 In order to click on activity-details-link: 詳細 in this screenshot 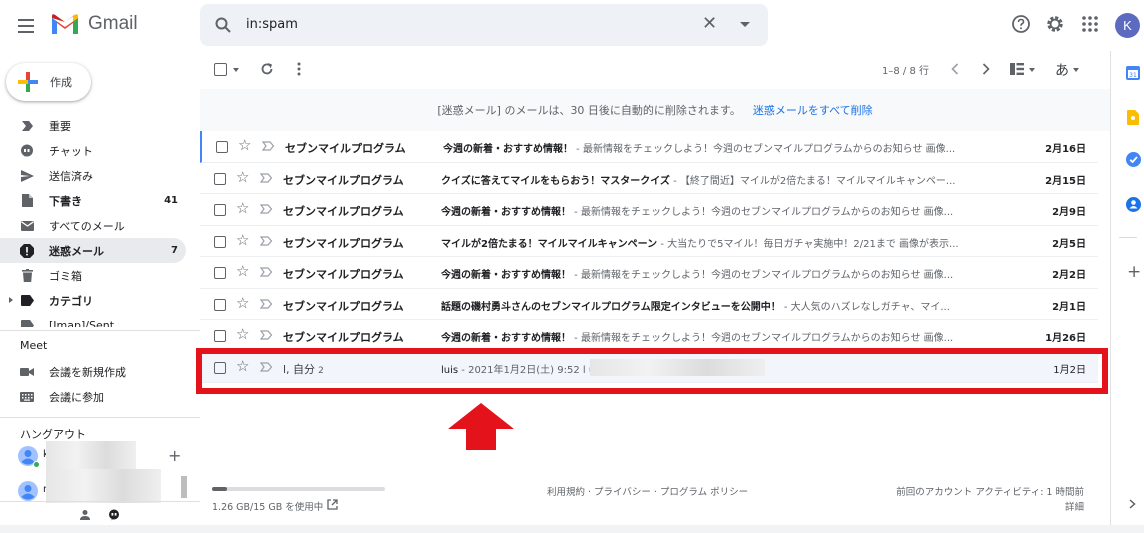, I will do `click(1074, 506)`.